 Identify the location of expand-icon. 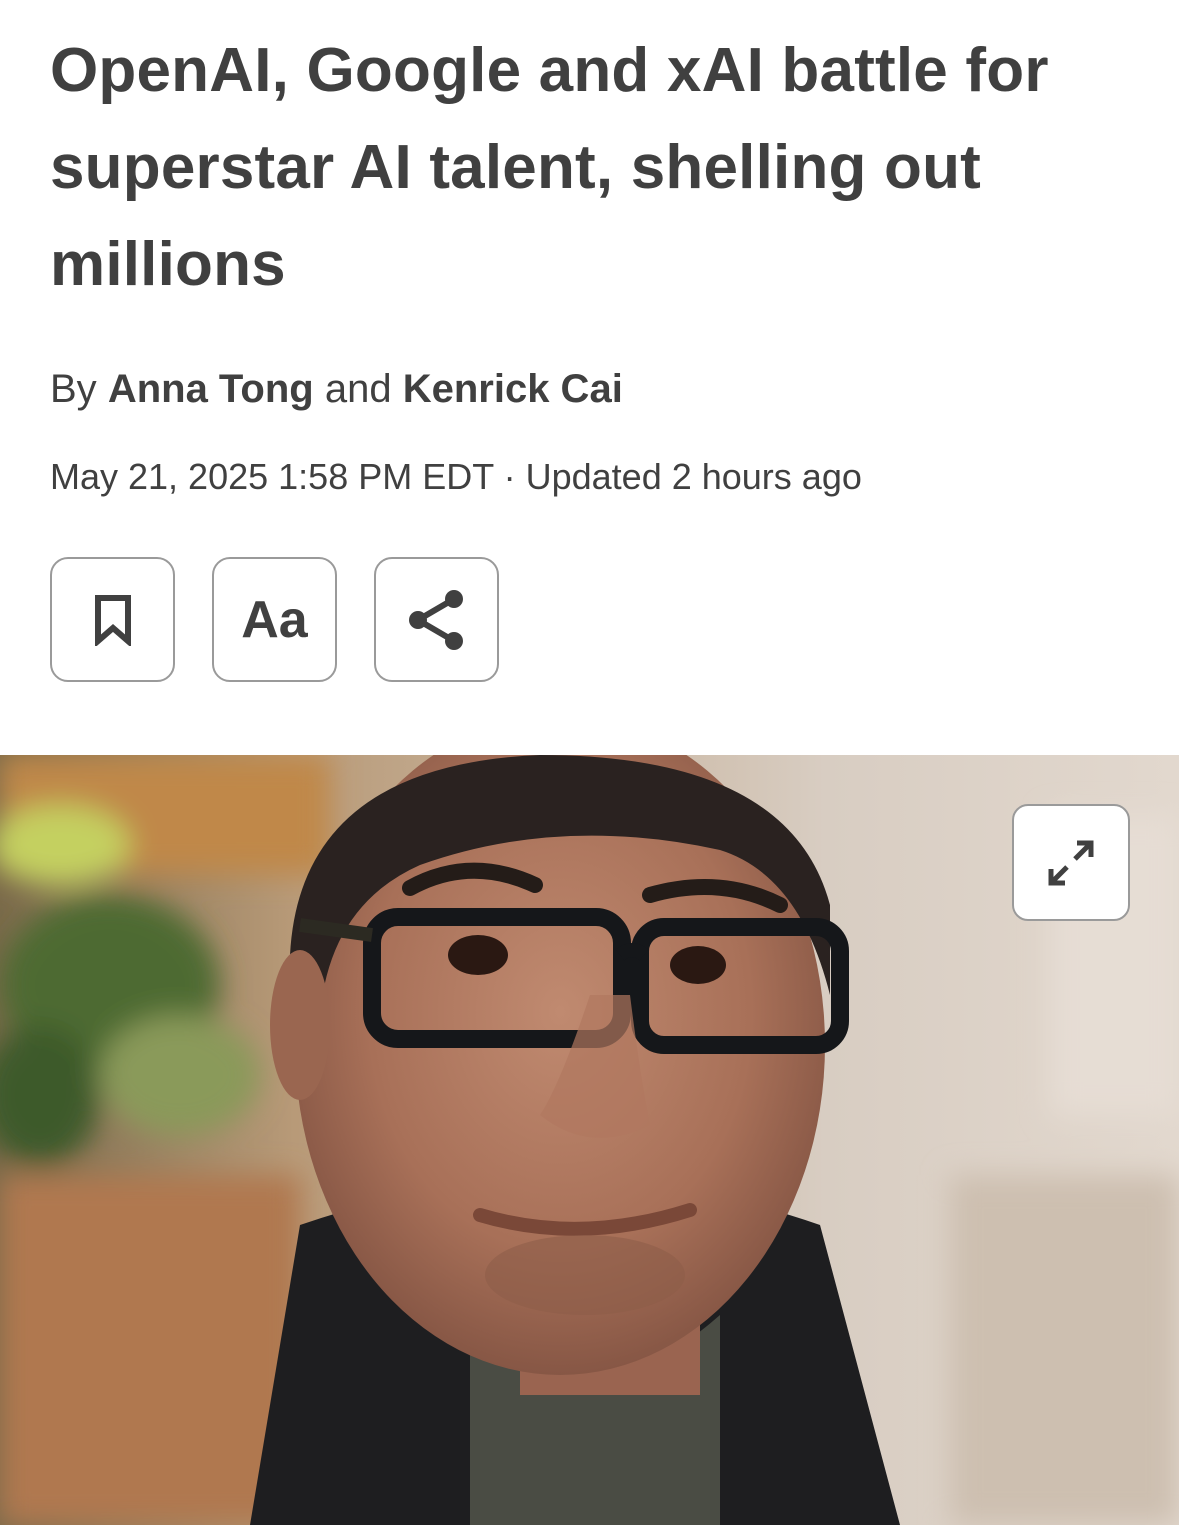
(1071, 862).